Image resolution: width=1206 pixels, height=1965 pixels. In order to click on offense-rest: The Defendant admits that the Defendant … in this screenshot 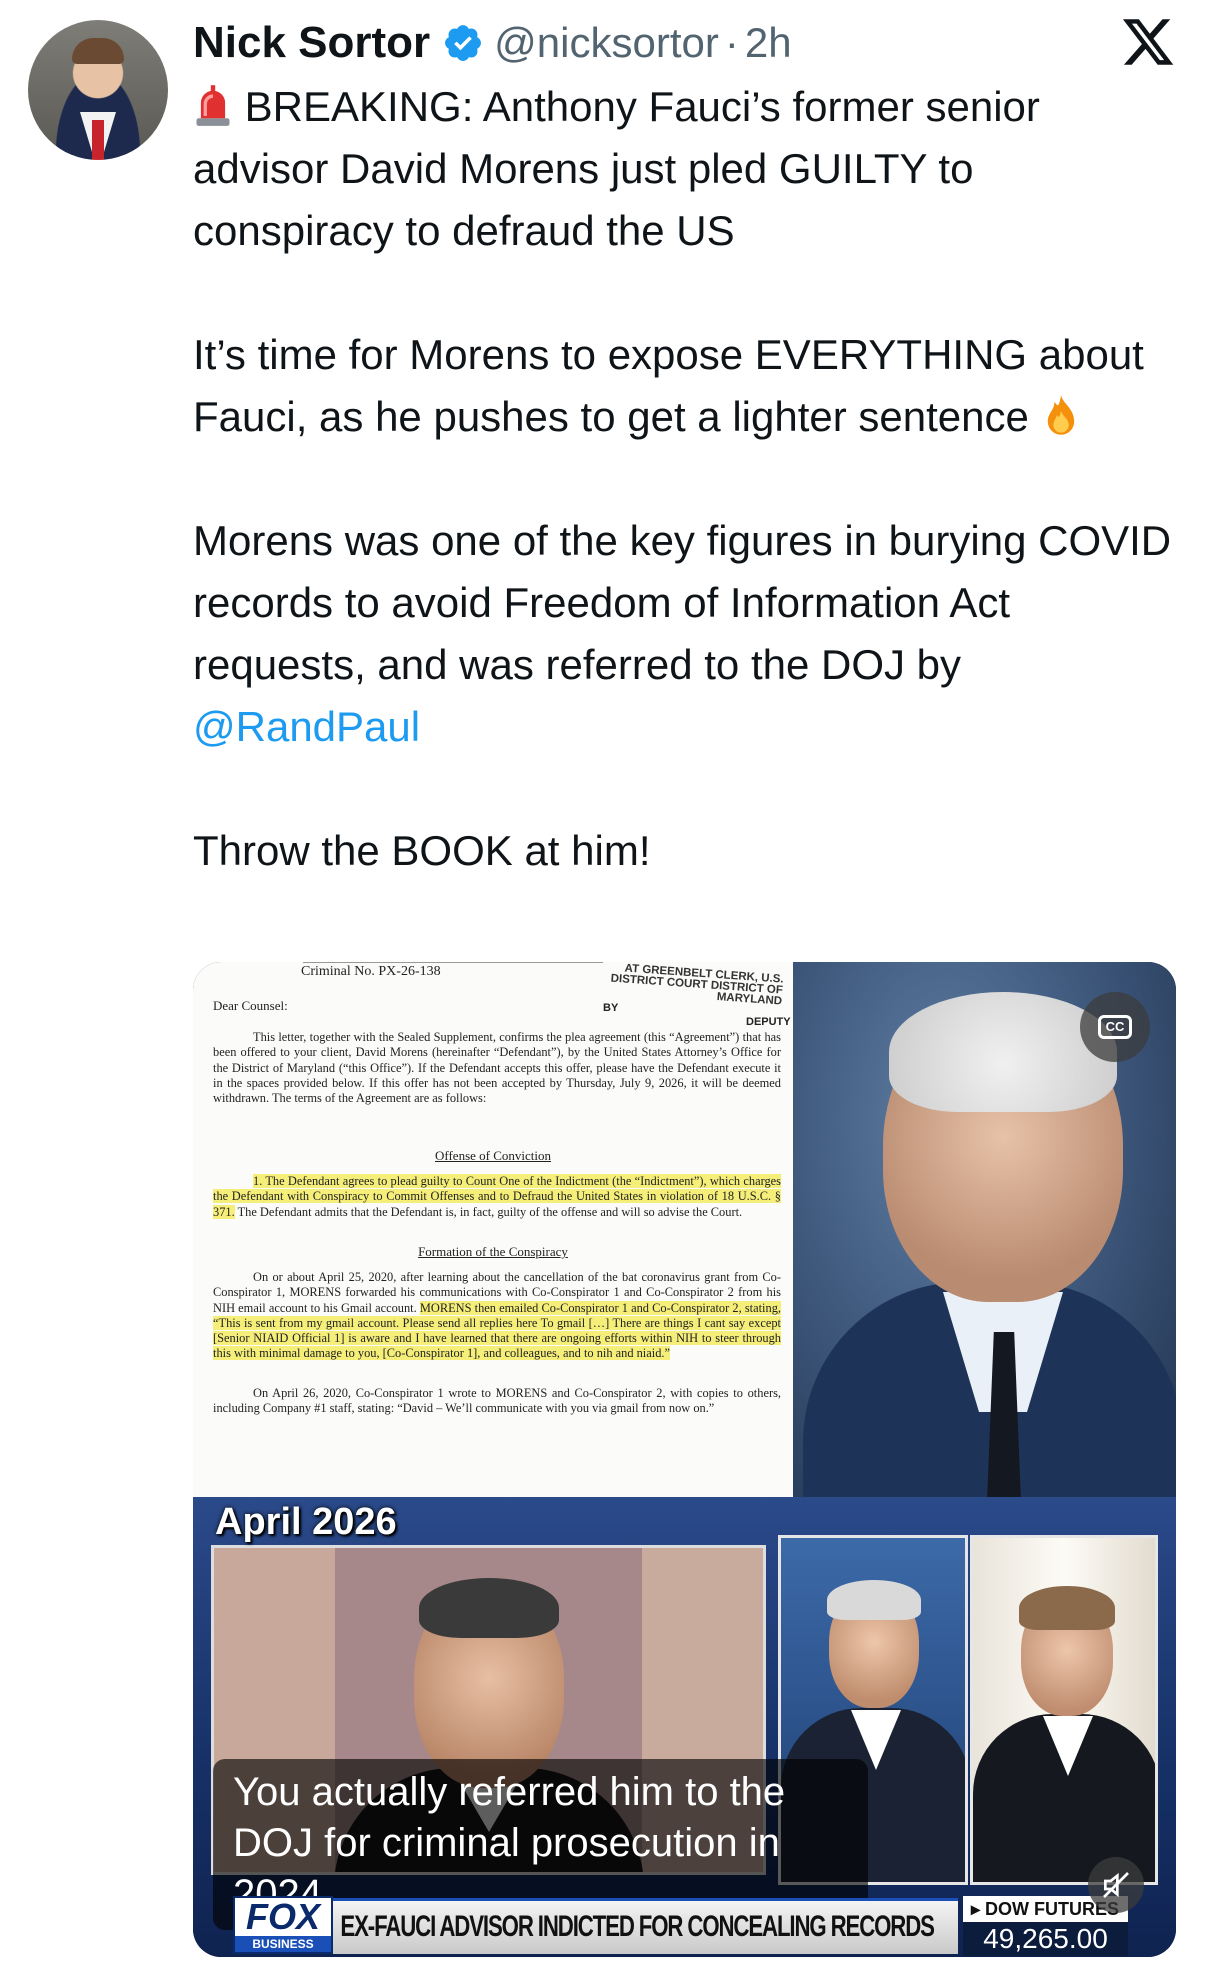, I will do `click(490, 1211)`.